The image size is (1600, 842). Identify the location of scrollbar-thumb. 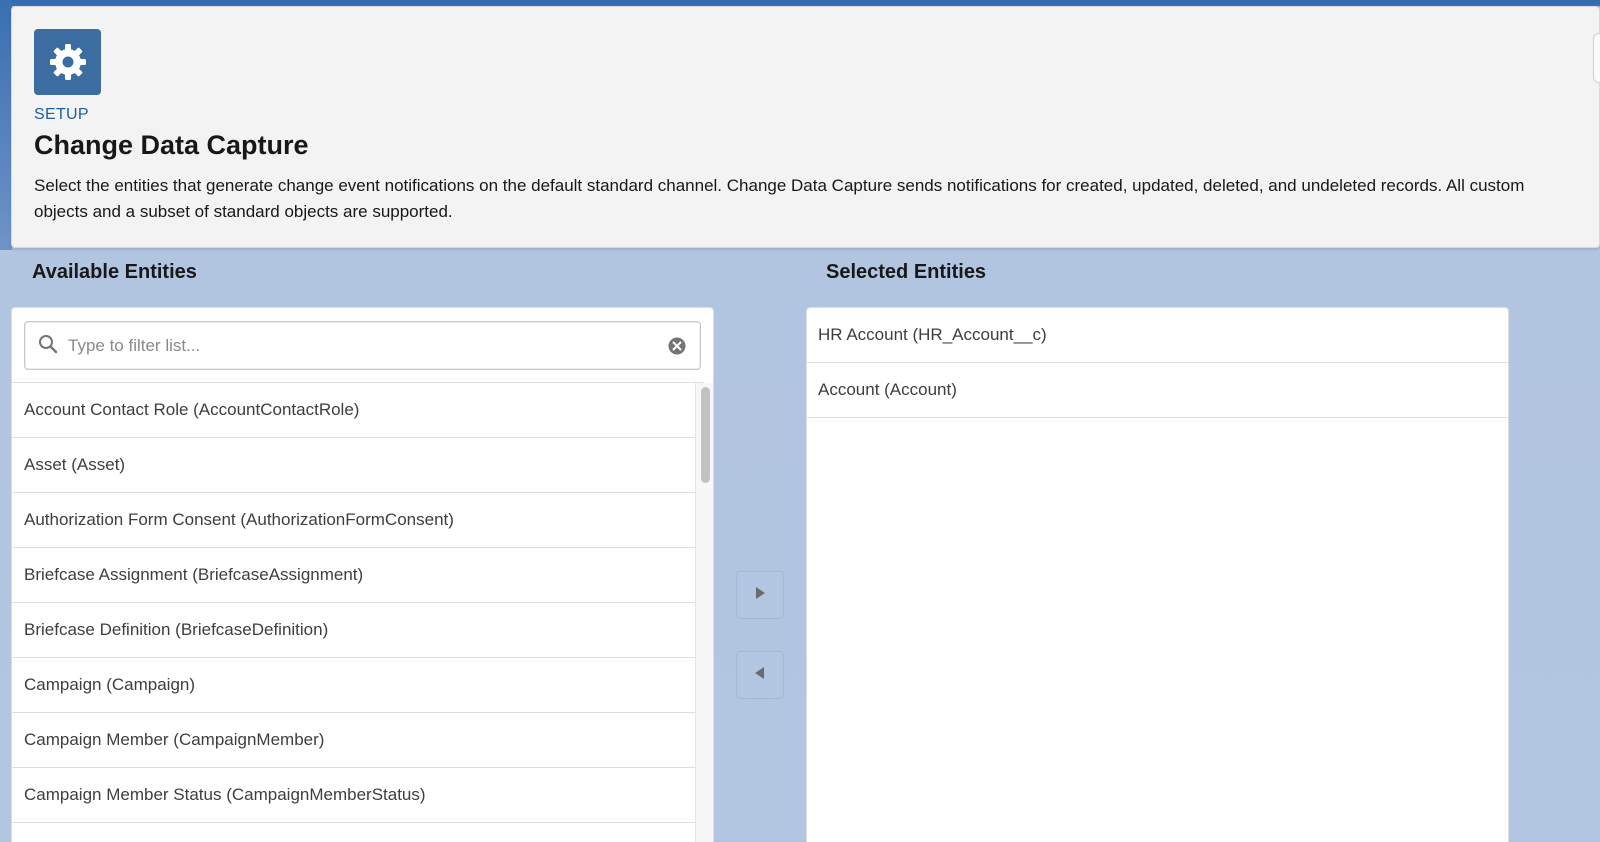
(705, 435).